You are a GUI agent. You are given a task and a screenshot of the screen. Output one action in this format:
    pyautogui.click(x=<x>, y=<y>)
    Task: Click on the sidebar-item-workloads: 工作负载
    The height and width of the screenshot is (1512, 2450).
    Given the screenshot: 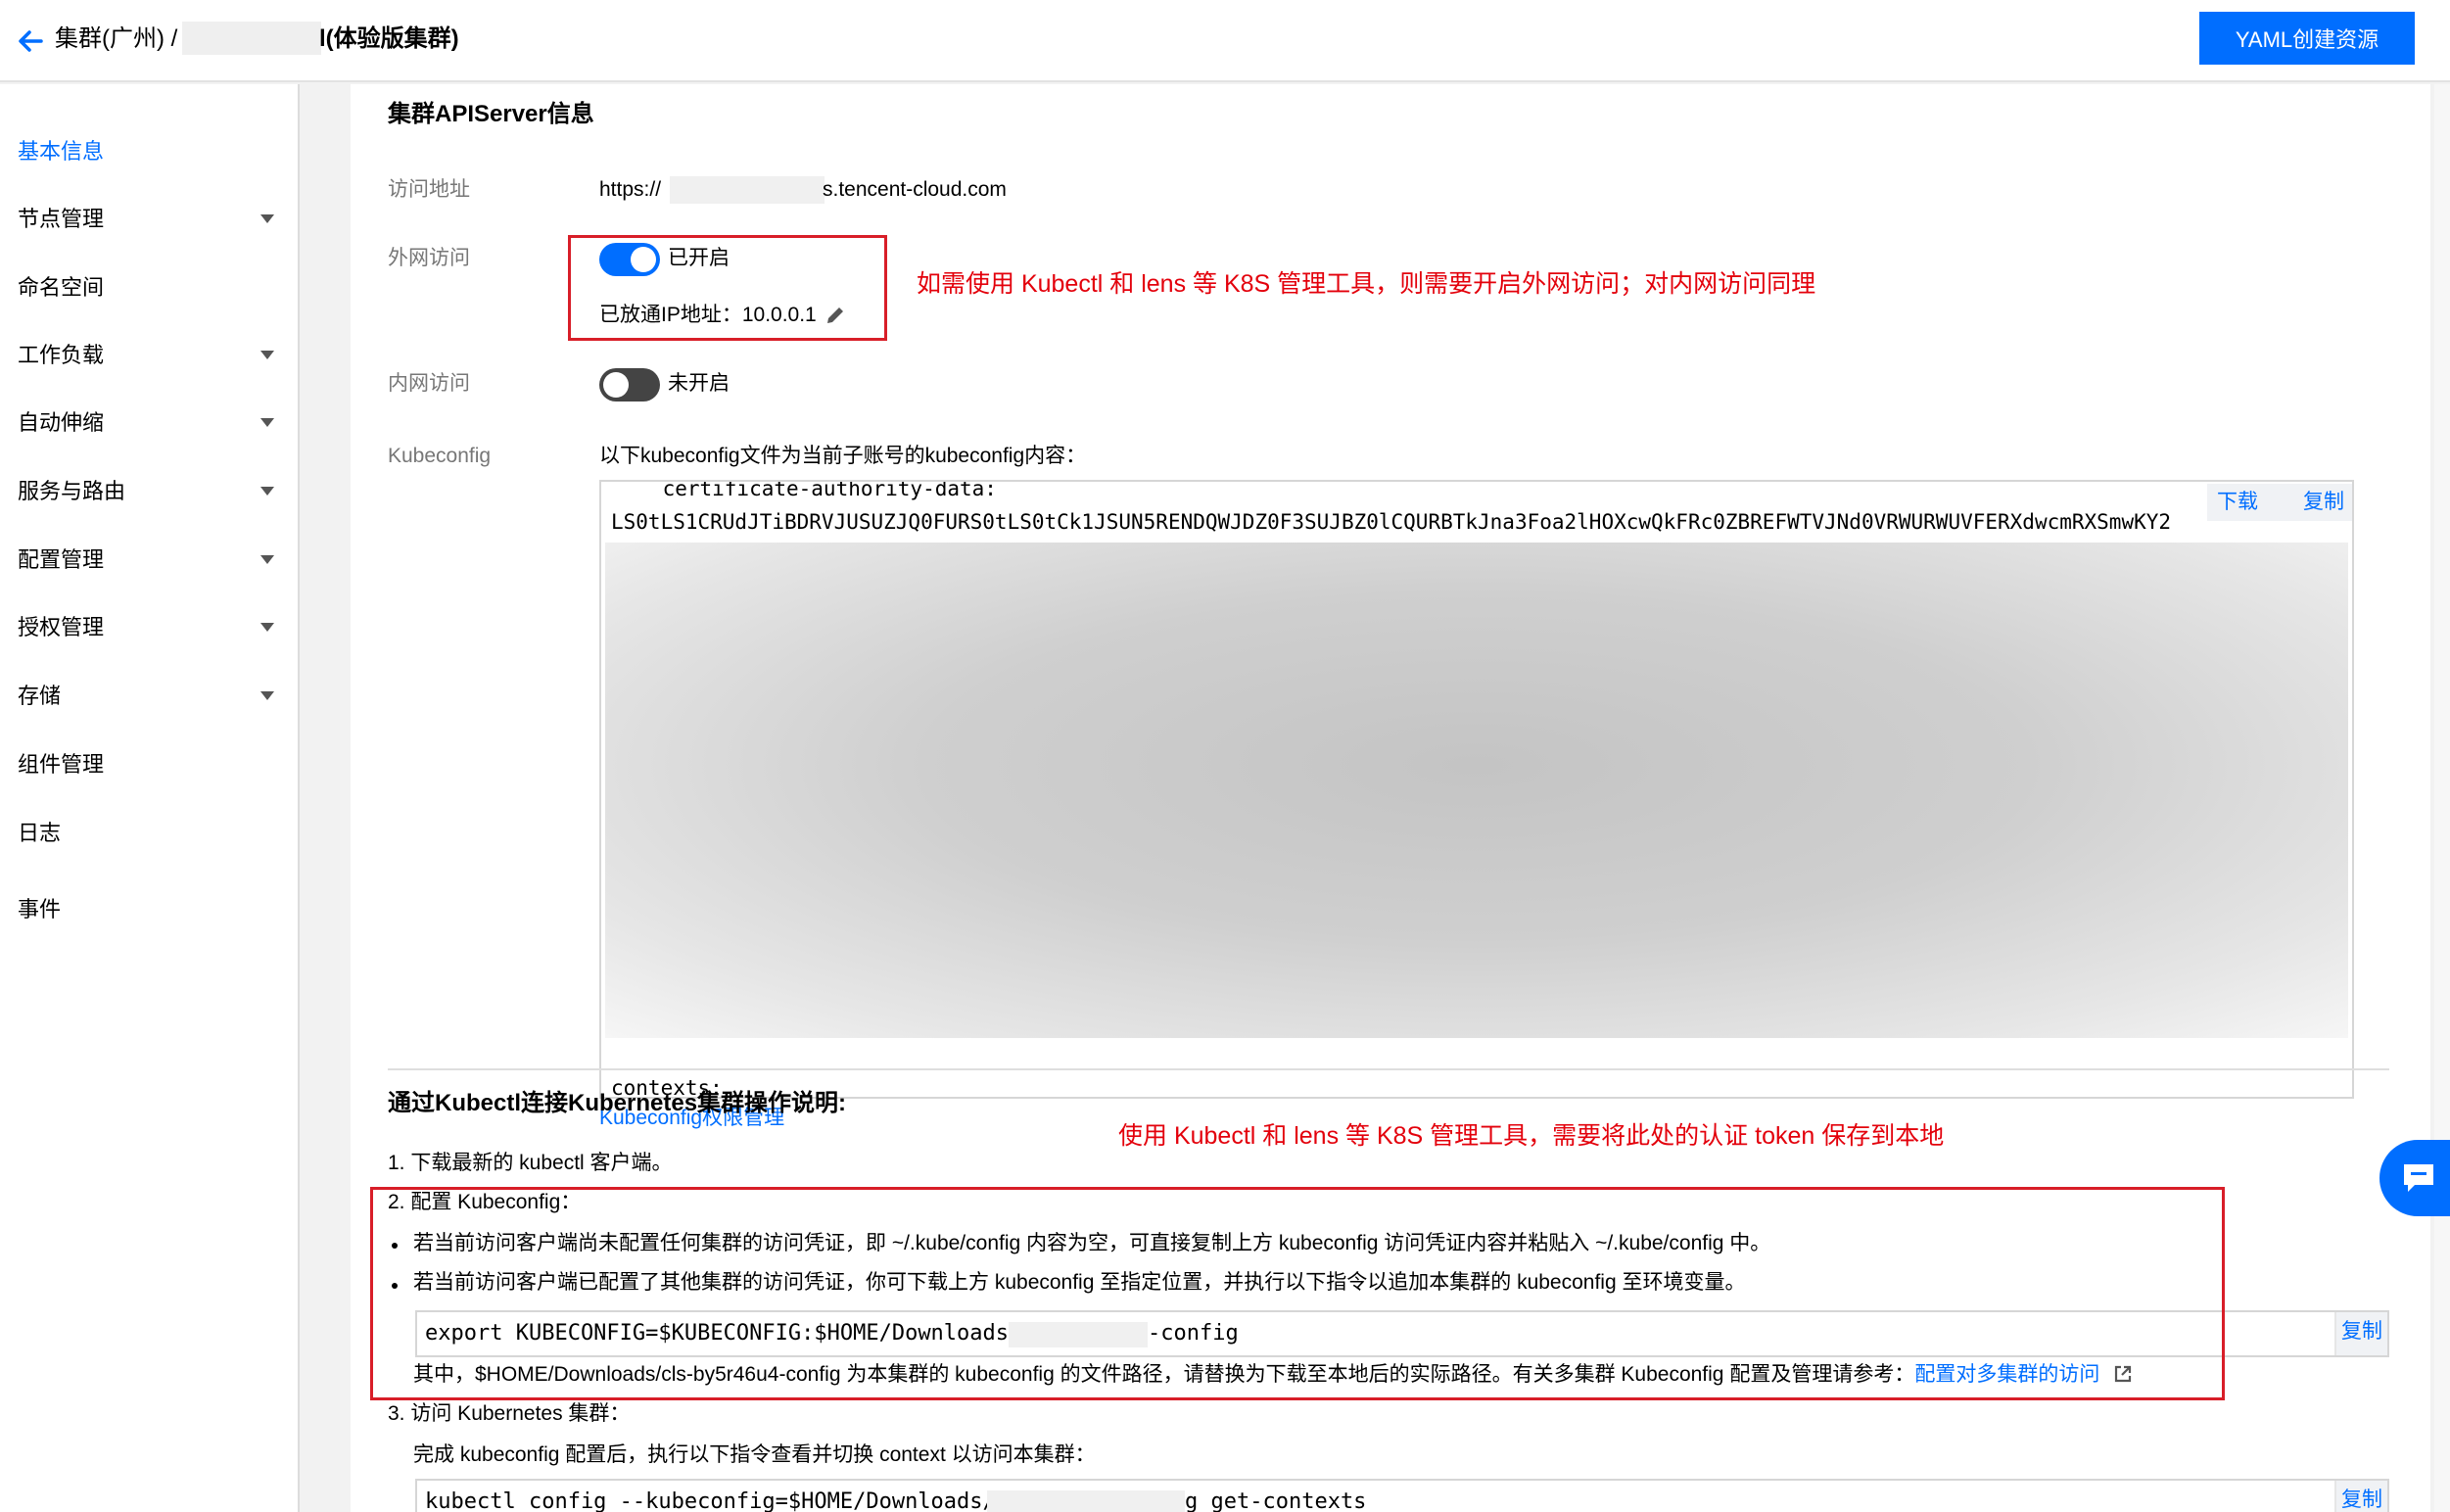 What is the action you would take?
    pyautogui.click(x=150, y=355)
    